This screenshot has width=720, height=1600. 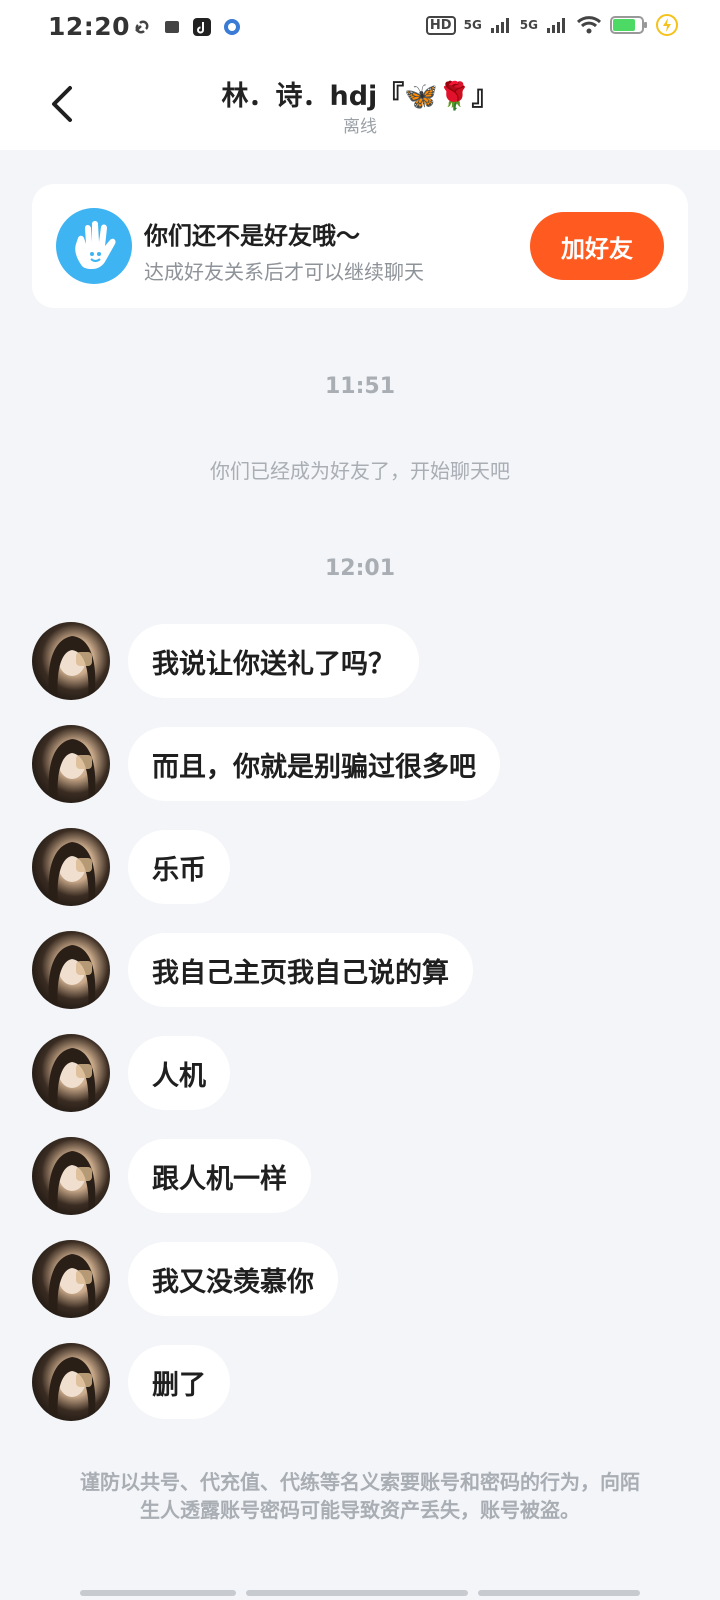 I want to click on message-bubble: 而且，你就是别骗过很多吧, so click(x=314, y=764).